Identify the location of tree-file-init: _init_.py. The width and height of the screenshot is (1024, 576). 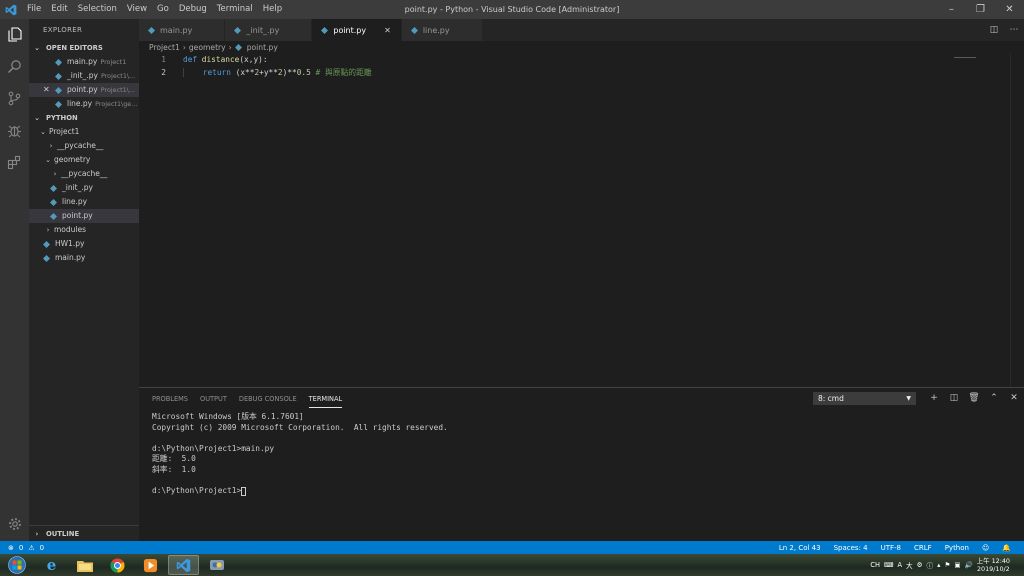
(84, 188).